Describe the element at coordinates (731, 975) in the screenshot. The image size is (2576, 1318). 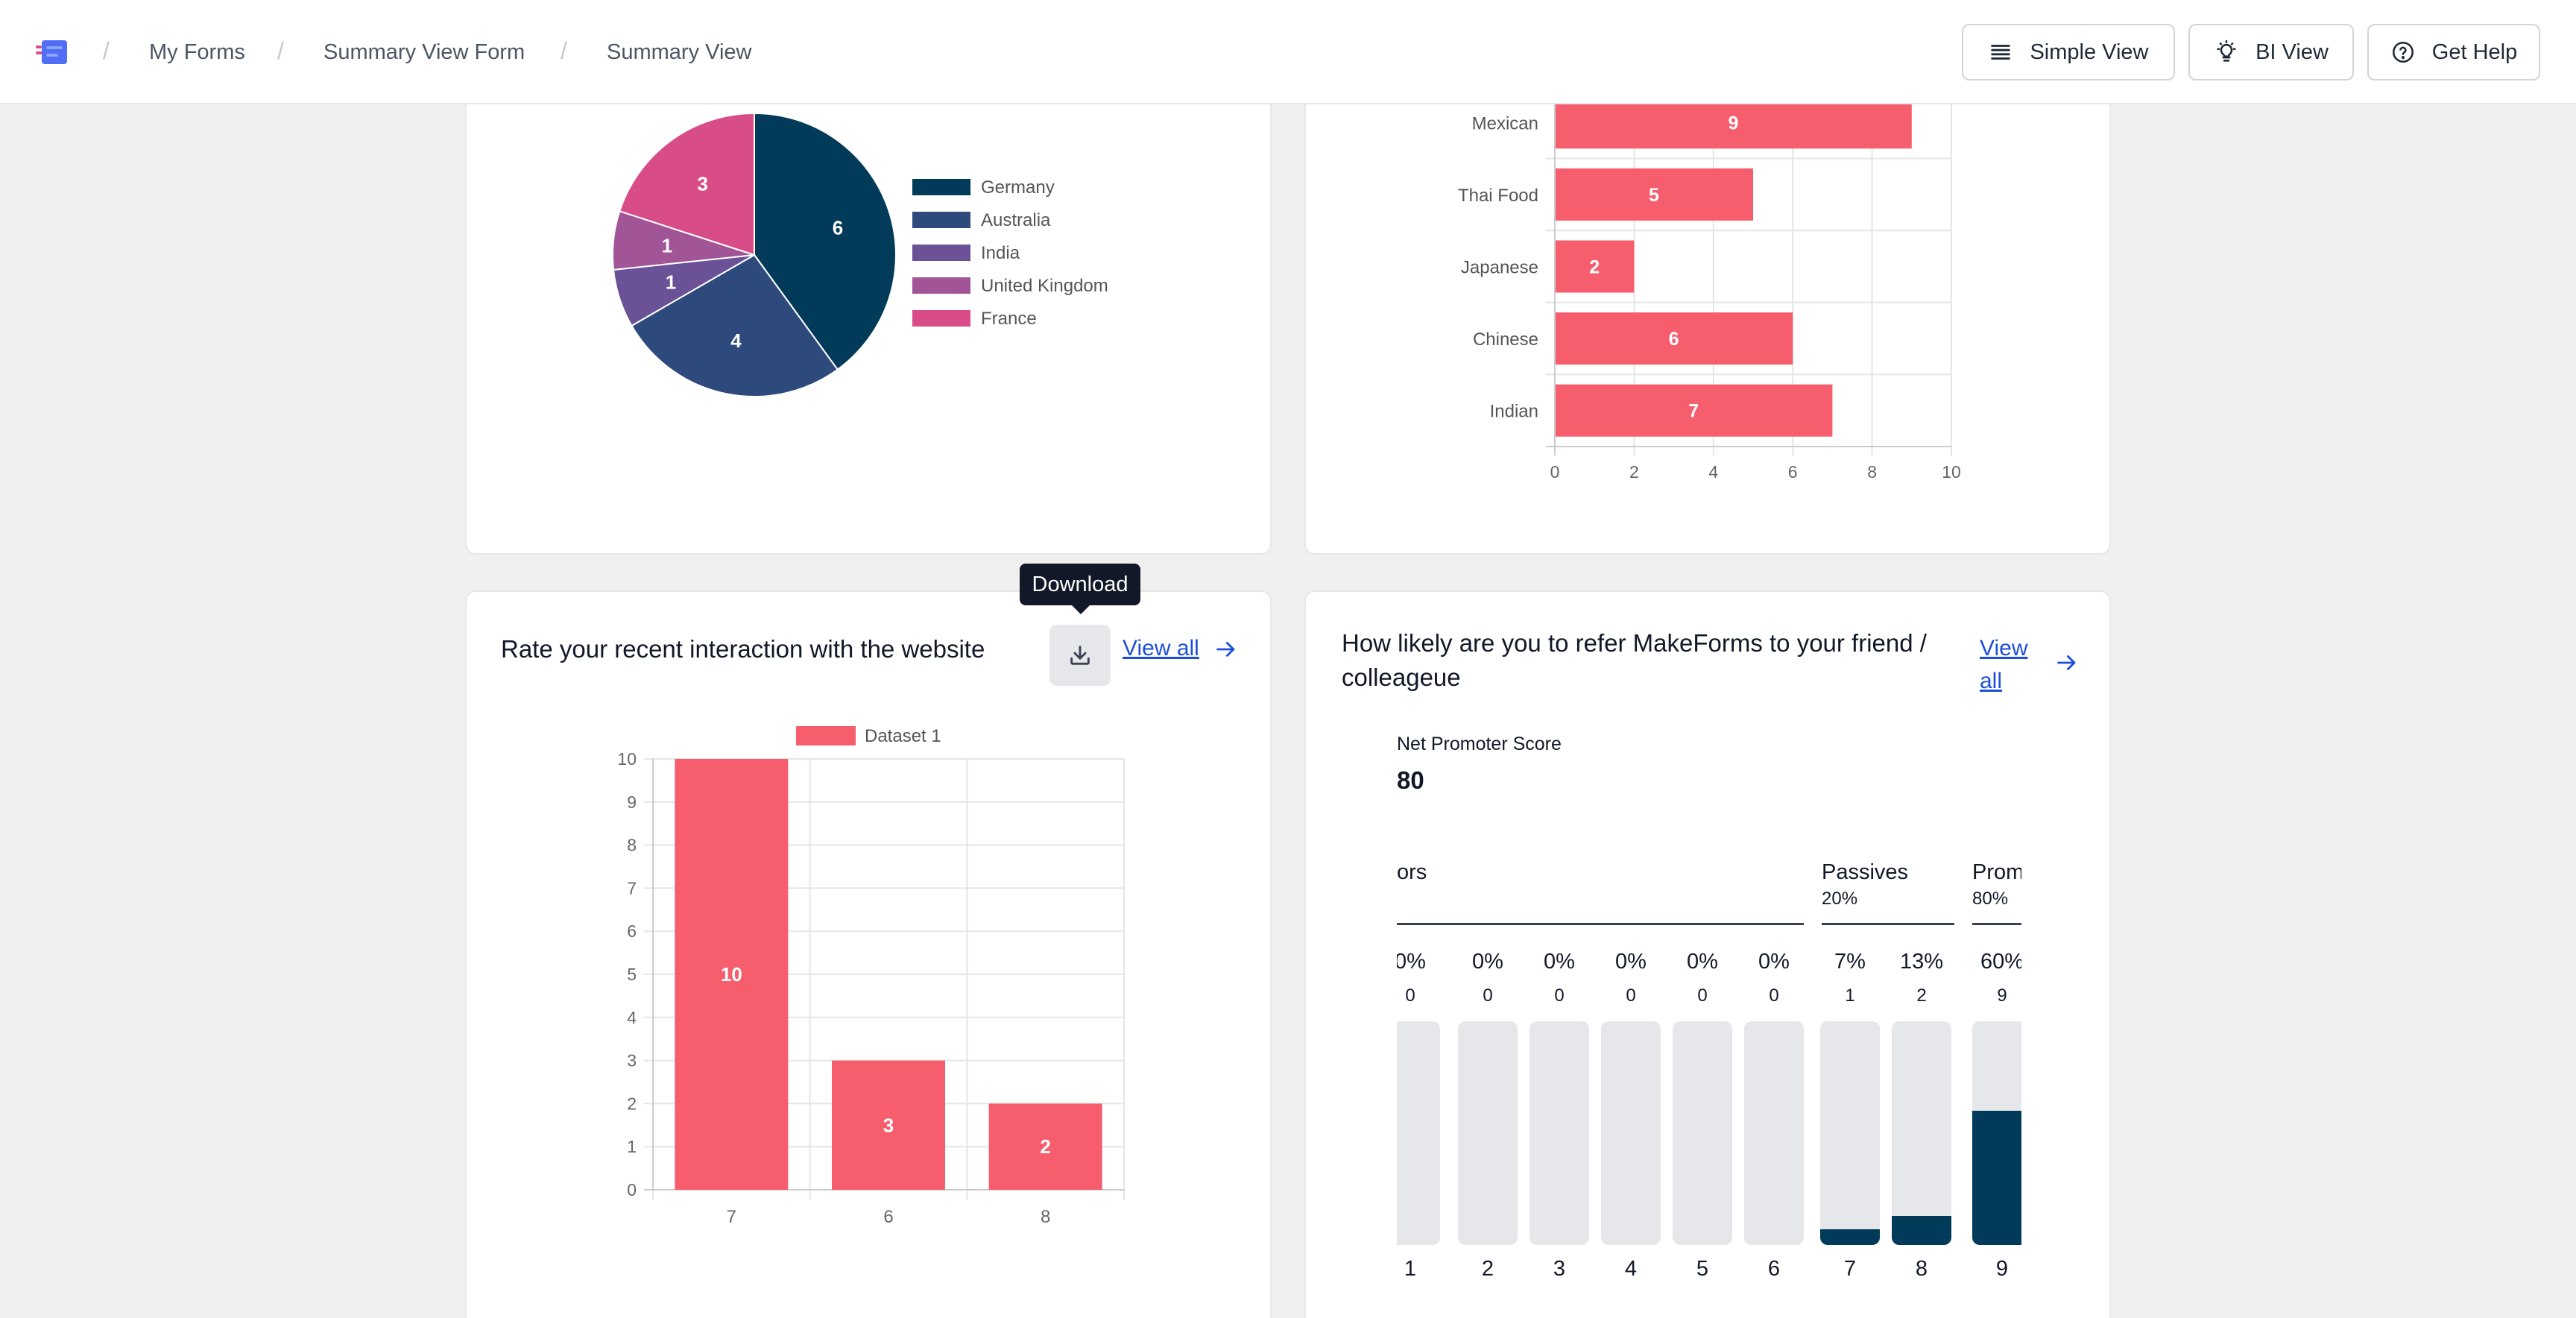
I see `bar-value-label: 10` at that location.